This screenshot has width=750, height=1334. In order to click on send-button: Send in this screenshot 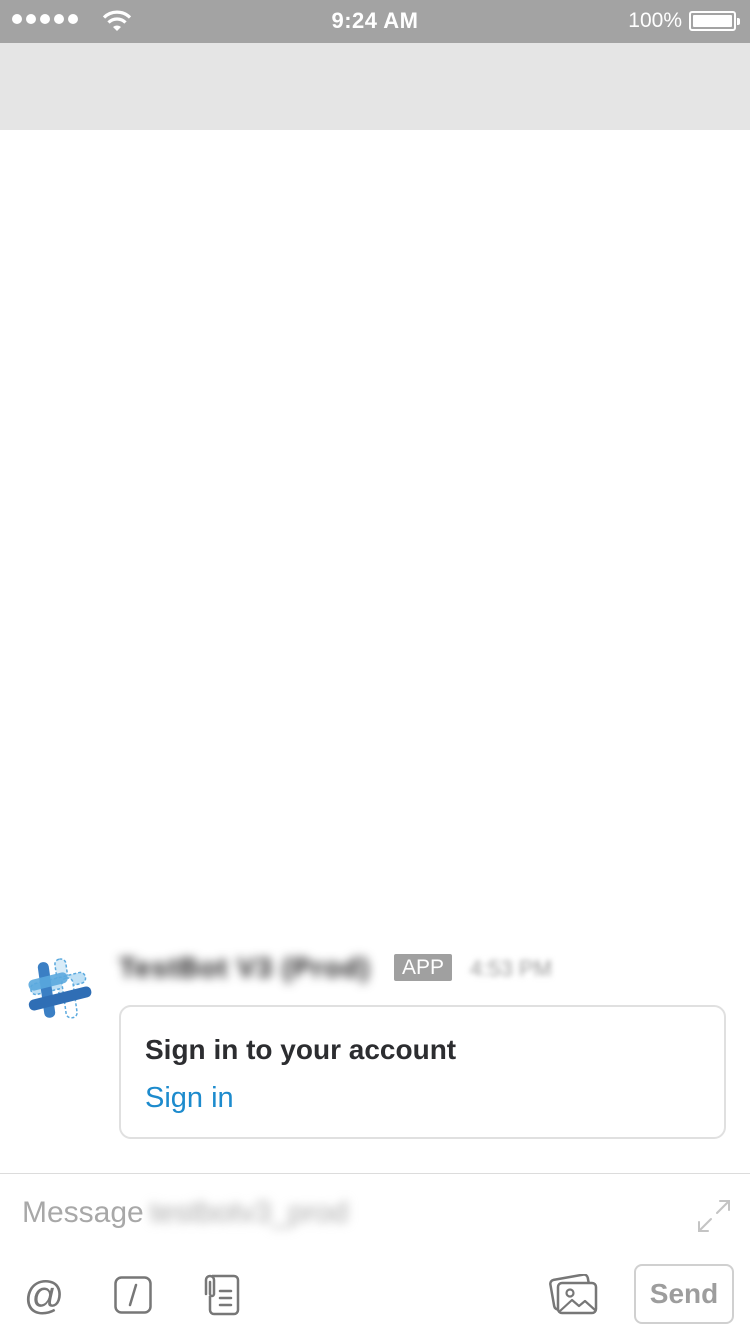, I will do `click(684, 1294)`.